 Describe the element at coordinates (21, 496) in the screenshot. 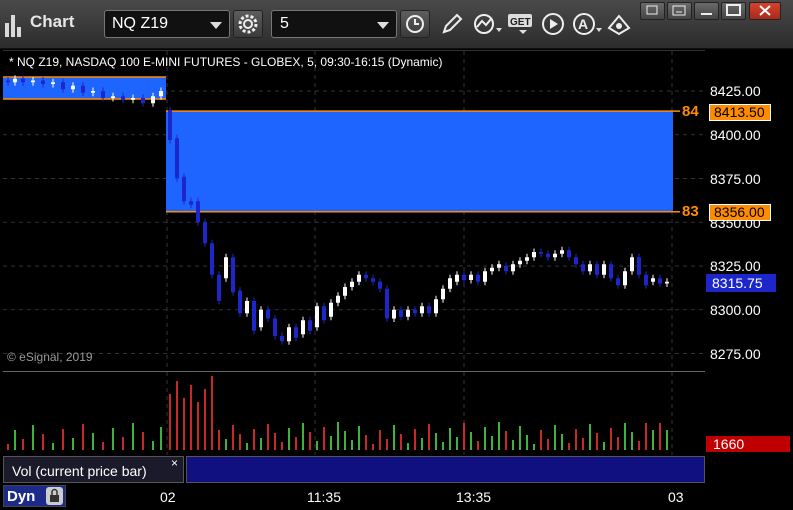

I see `dyn-label: Dyn` at that location.